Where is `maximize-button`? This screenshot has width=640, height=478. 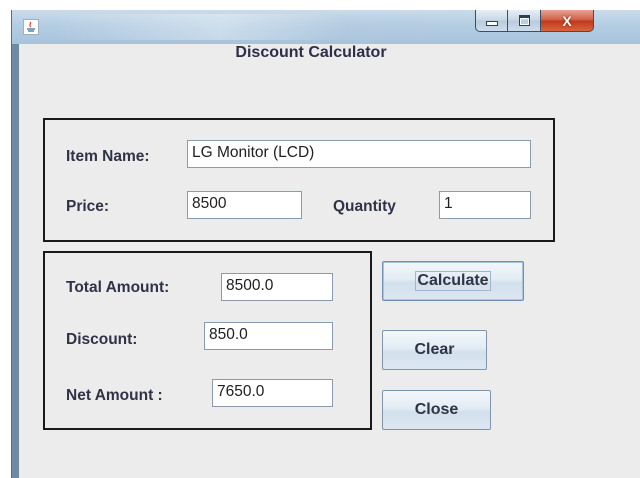
maximize-button is located at coordinates (524, 21).